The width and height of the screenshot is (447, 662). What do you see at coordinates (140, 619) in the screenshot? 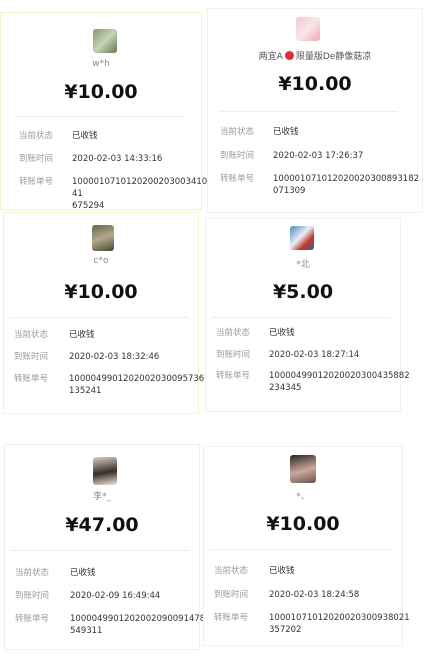
I see `transfer-no-line1: 10000499012020020900914788` at bounding box center [140, 619].